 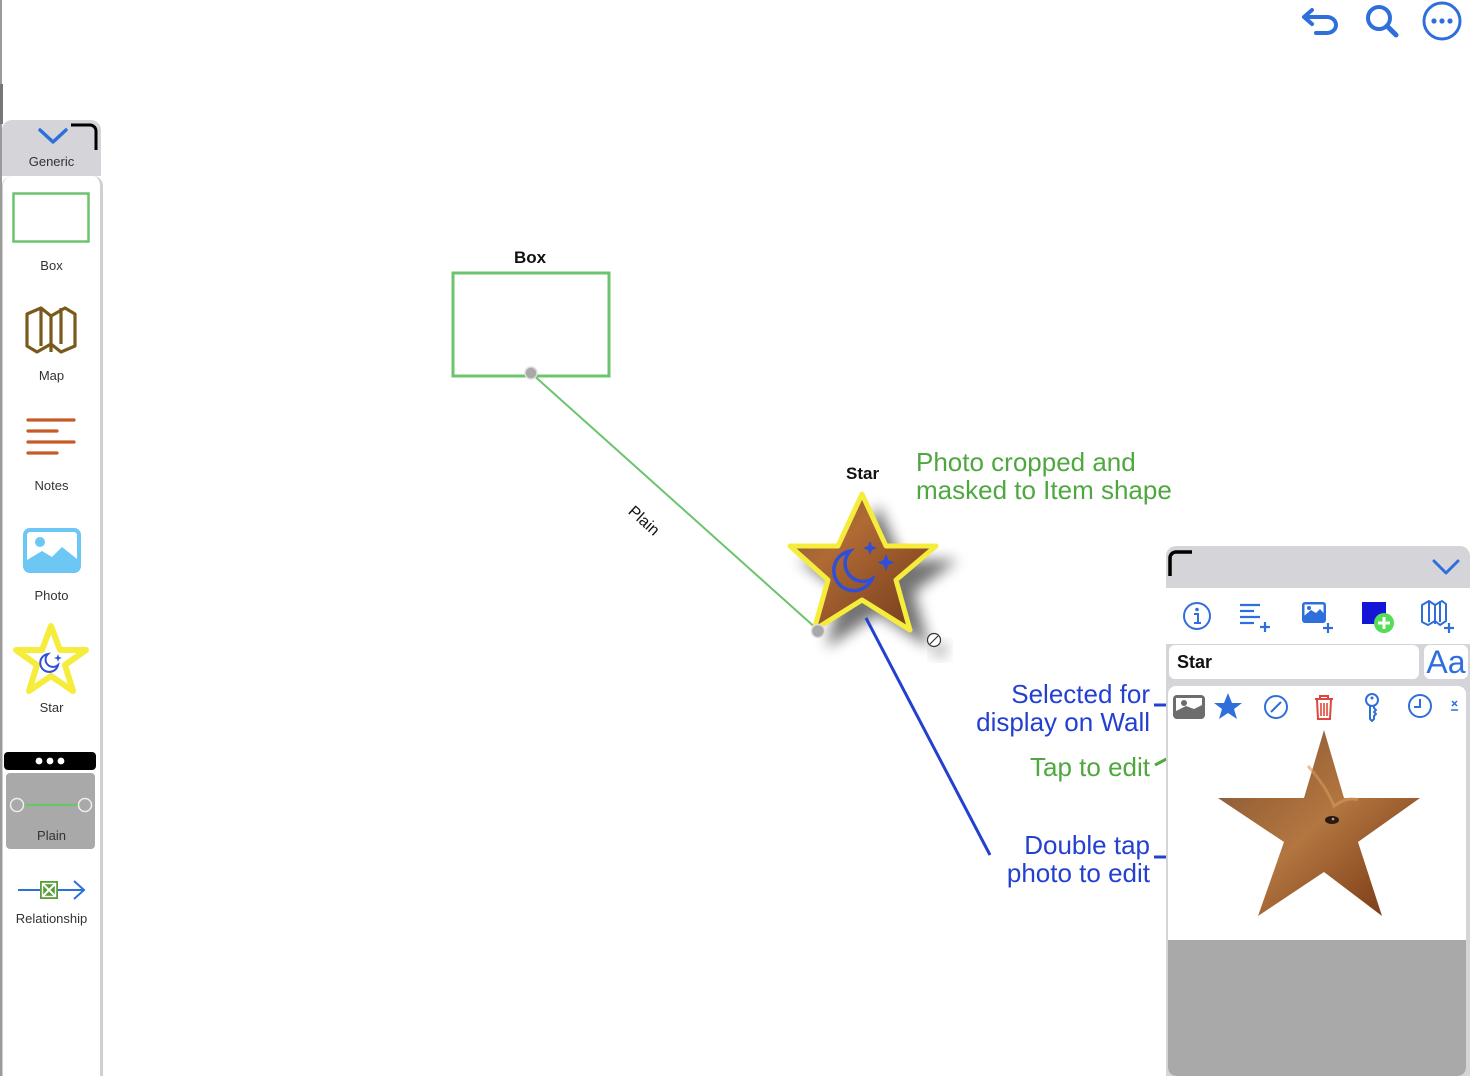 What do you see at coordinates (1044, 490) in the screenshot?
I see `annotation-line: masked to Item shape` at bounding box center [1044, 490].